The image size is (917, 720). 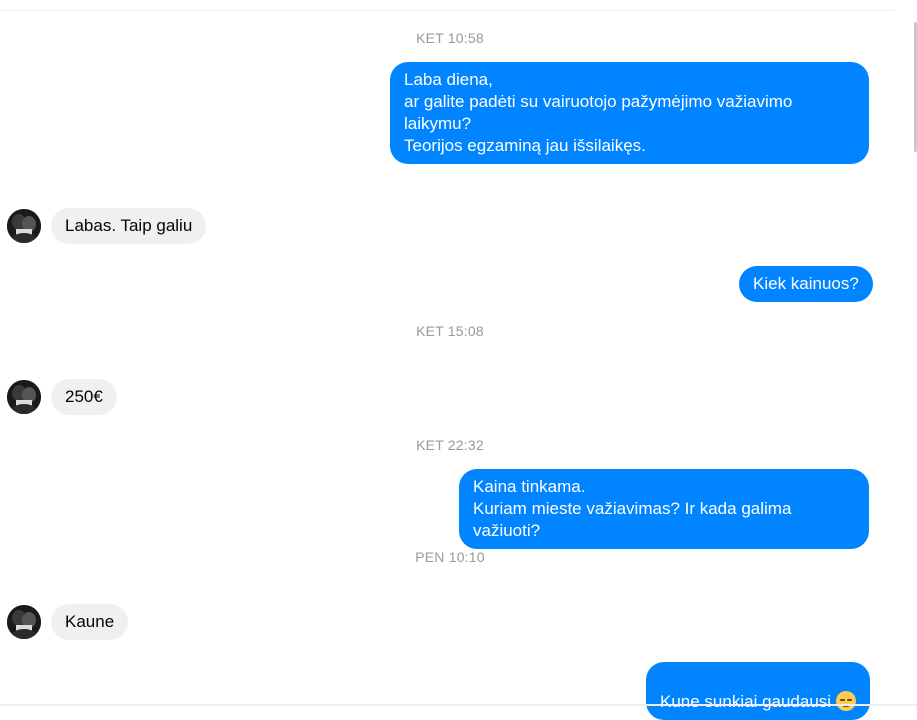 I want to click on incoming-message: Kaune, so click(x=90, y=622).